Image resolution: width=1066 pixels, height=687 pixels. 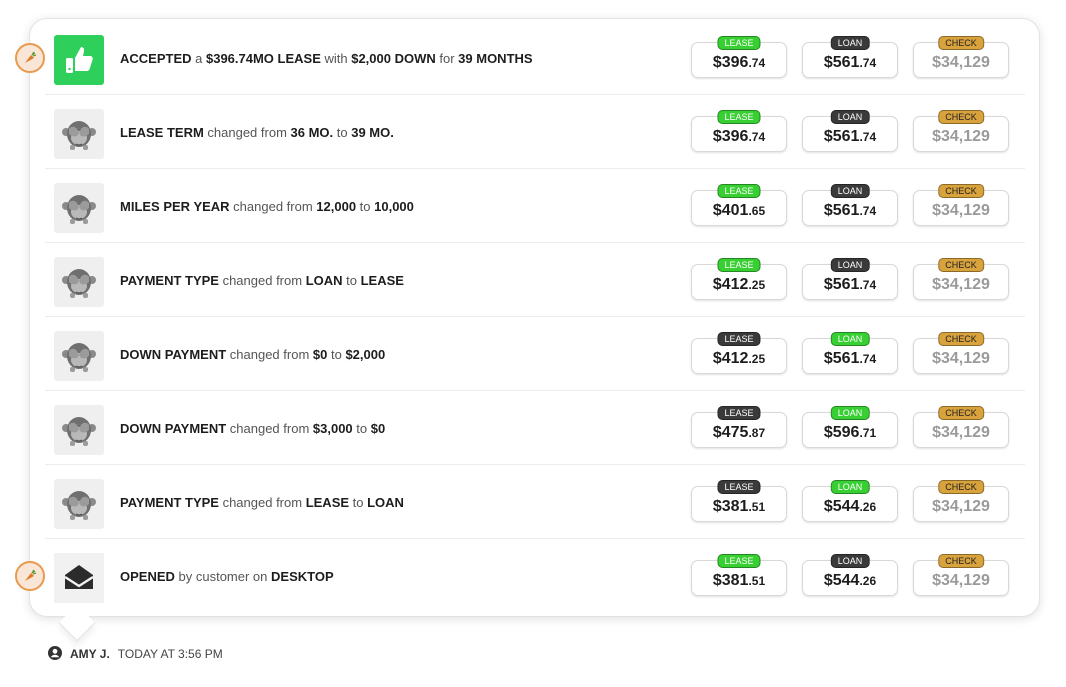 I want to click on envelope-open-icon, so click(x=79, y=578).